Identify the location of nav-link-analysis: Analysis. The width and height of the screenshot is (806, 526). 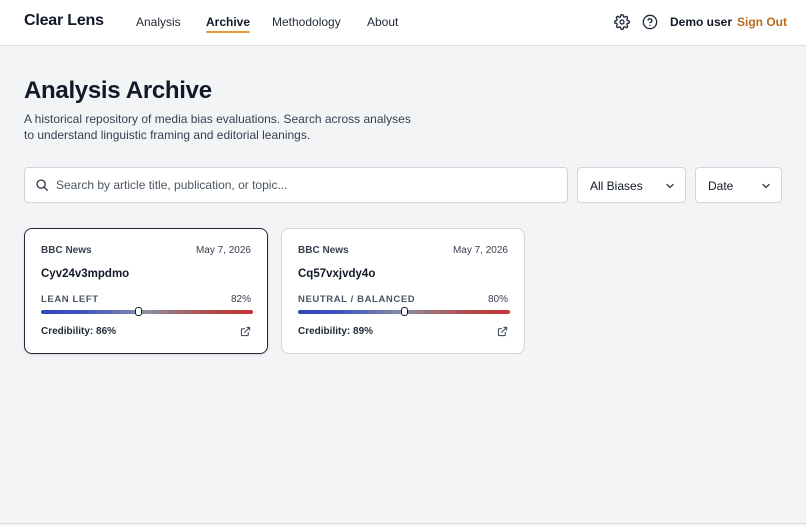
(158, 22).